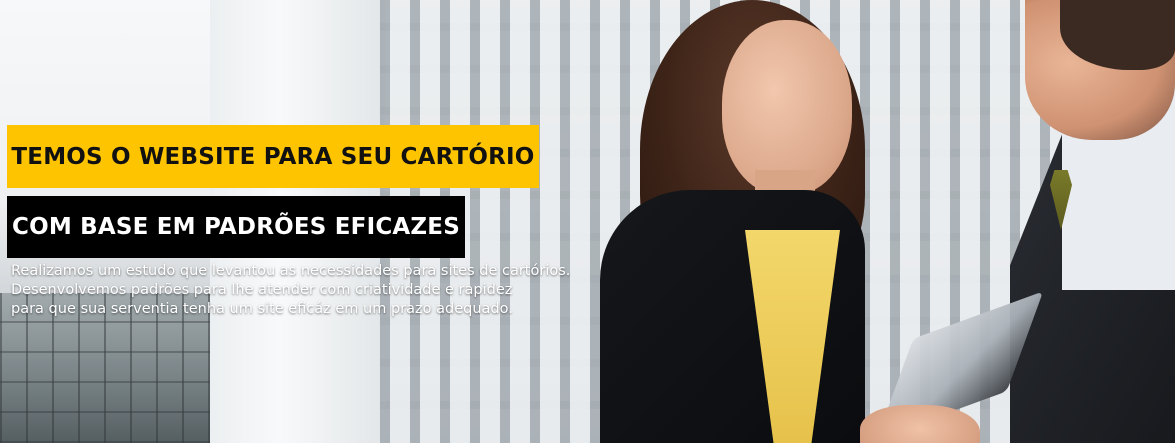 This screenshot has width=1175, height=443. I want to click on headline-primary-box: TEMOS O WEBSITE PARA SEU CARTÓRIO, so click(273, 156).